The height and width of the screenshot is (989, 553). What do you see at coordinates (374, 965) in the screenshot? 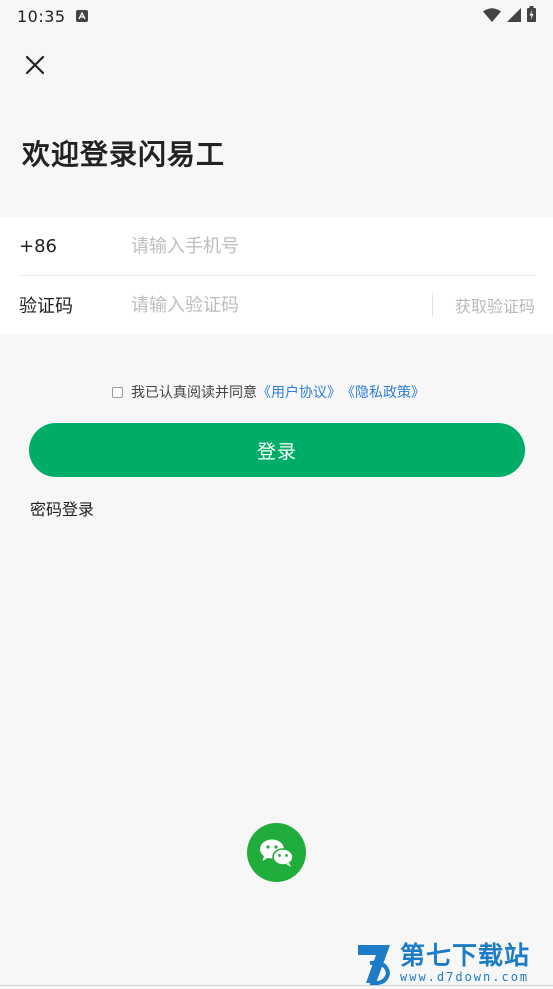
I see `d7-logo-icon` at bounding box center [374, 965].